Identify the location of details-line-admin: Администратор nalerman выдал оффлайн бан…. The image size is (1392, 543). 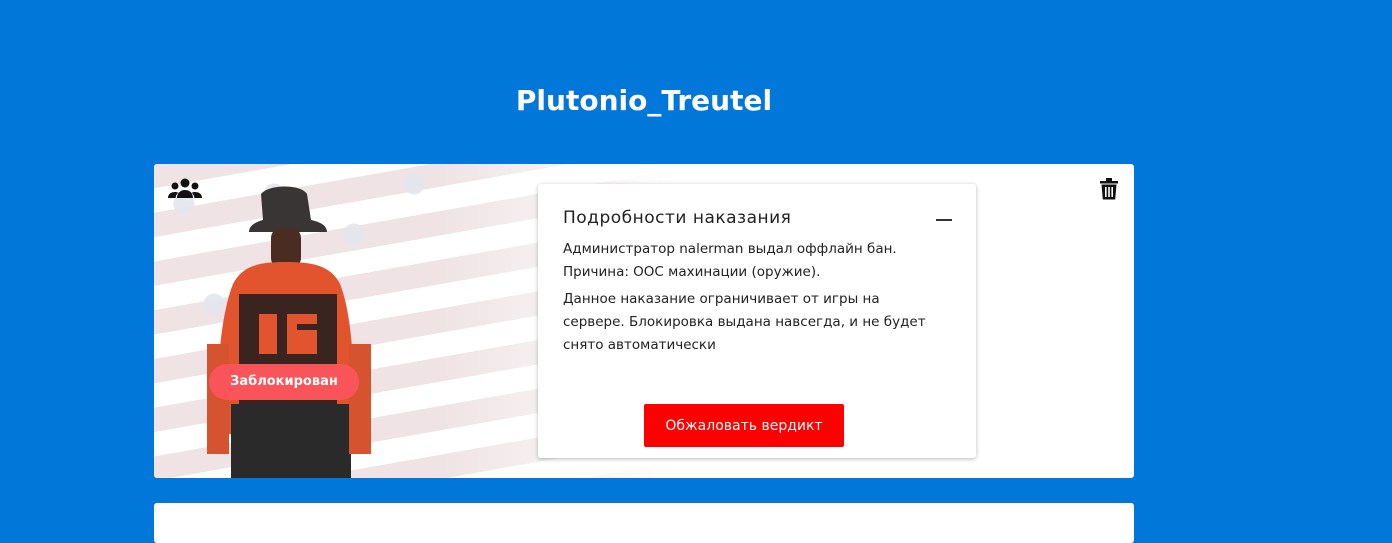
(730, 249).